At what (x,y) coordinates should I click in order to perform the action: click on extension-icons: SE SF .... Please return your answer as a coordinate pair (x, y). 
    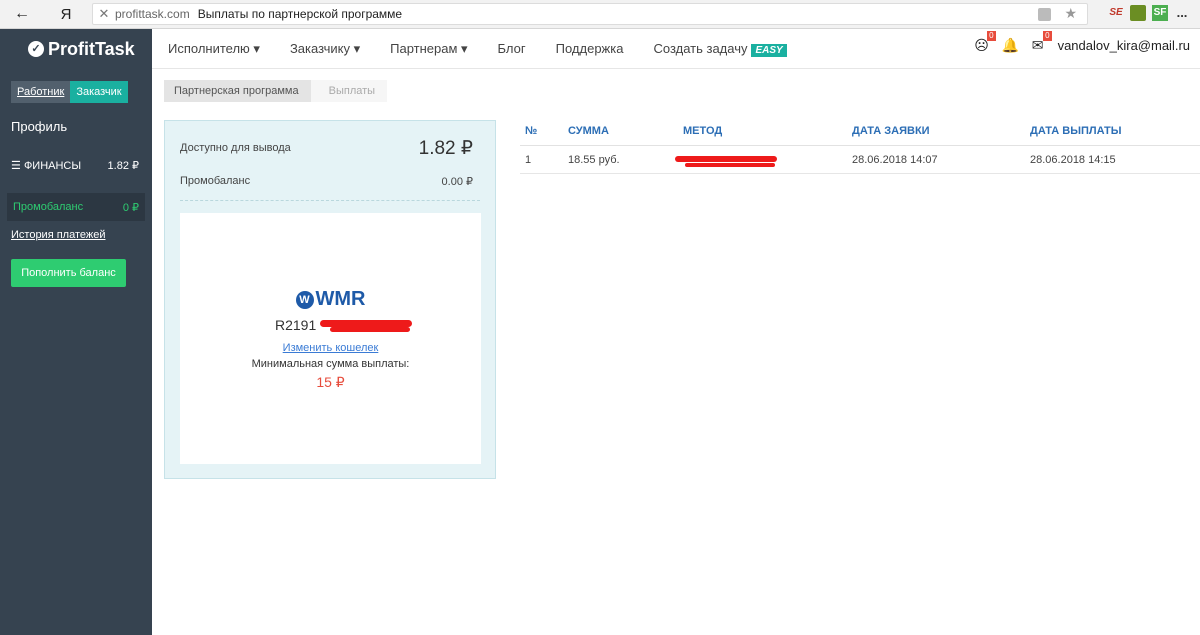
    Looking at the image, I should click on (1149, 13).